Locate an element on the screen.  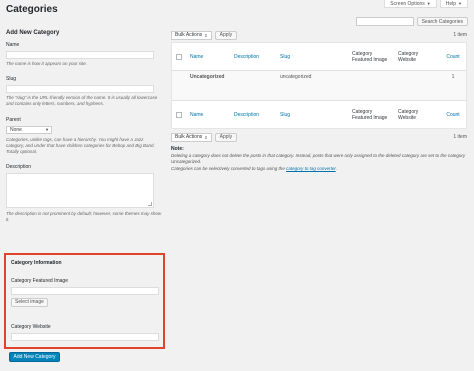
help-label: Help is located at coordinates (451, 3).